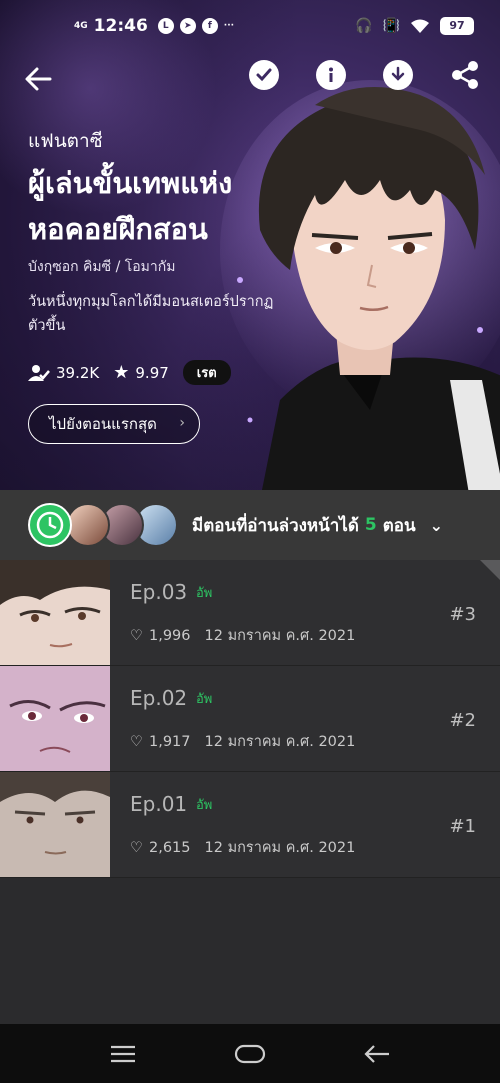 The height and width of the screenshot is (1083, 500). I want to click on early-access-bar: มีตอนที่อ่านล่วงหน้าได้ 5 ตอน ⌄, so click(250, 525).